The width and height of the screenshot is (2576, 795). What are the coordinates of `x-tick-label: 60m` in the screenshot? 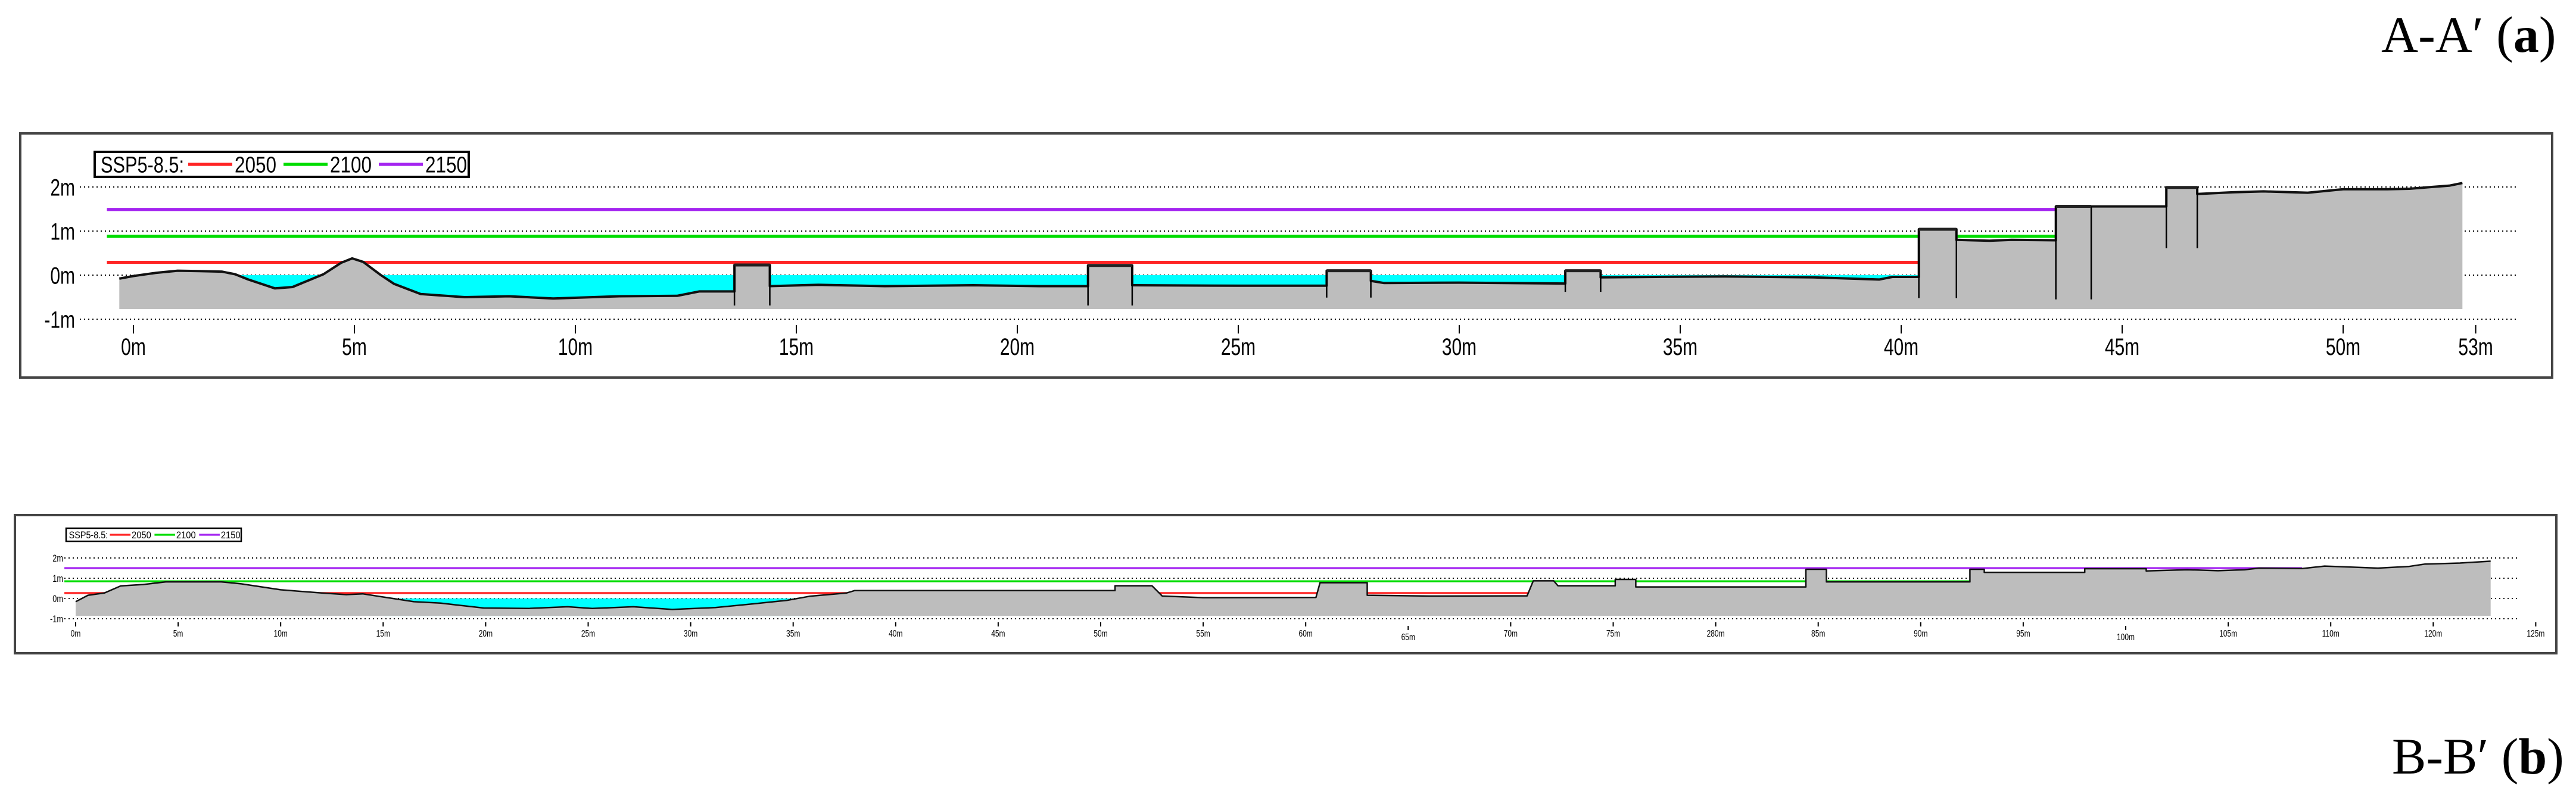 It's located at (1306, 633).